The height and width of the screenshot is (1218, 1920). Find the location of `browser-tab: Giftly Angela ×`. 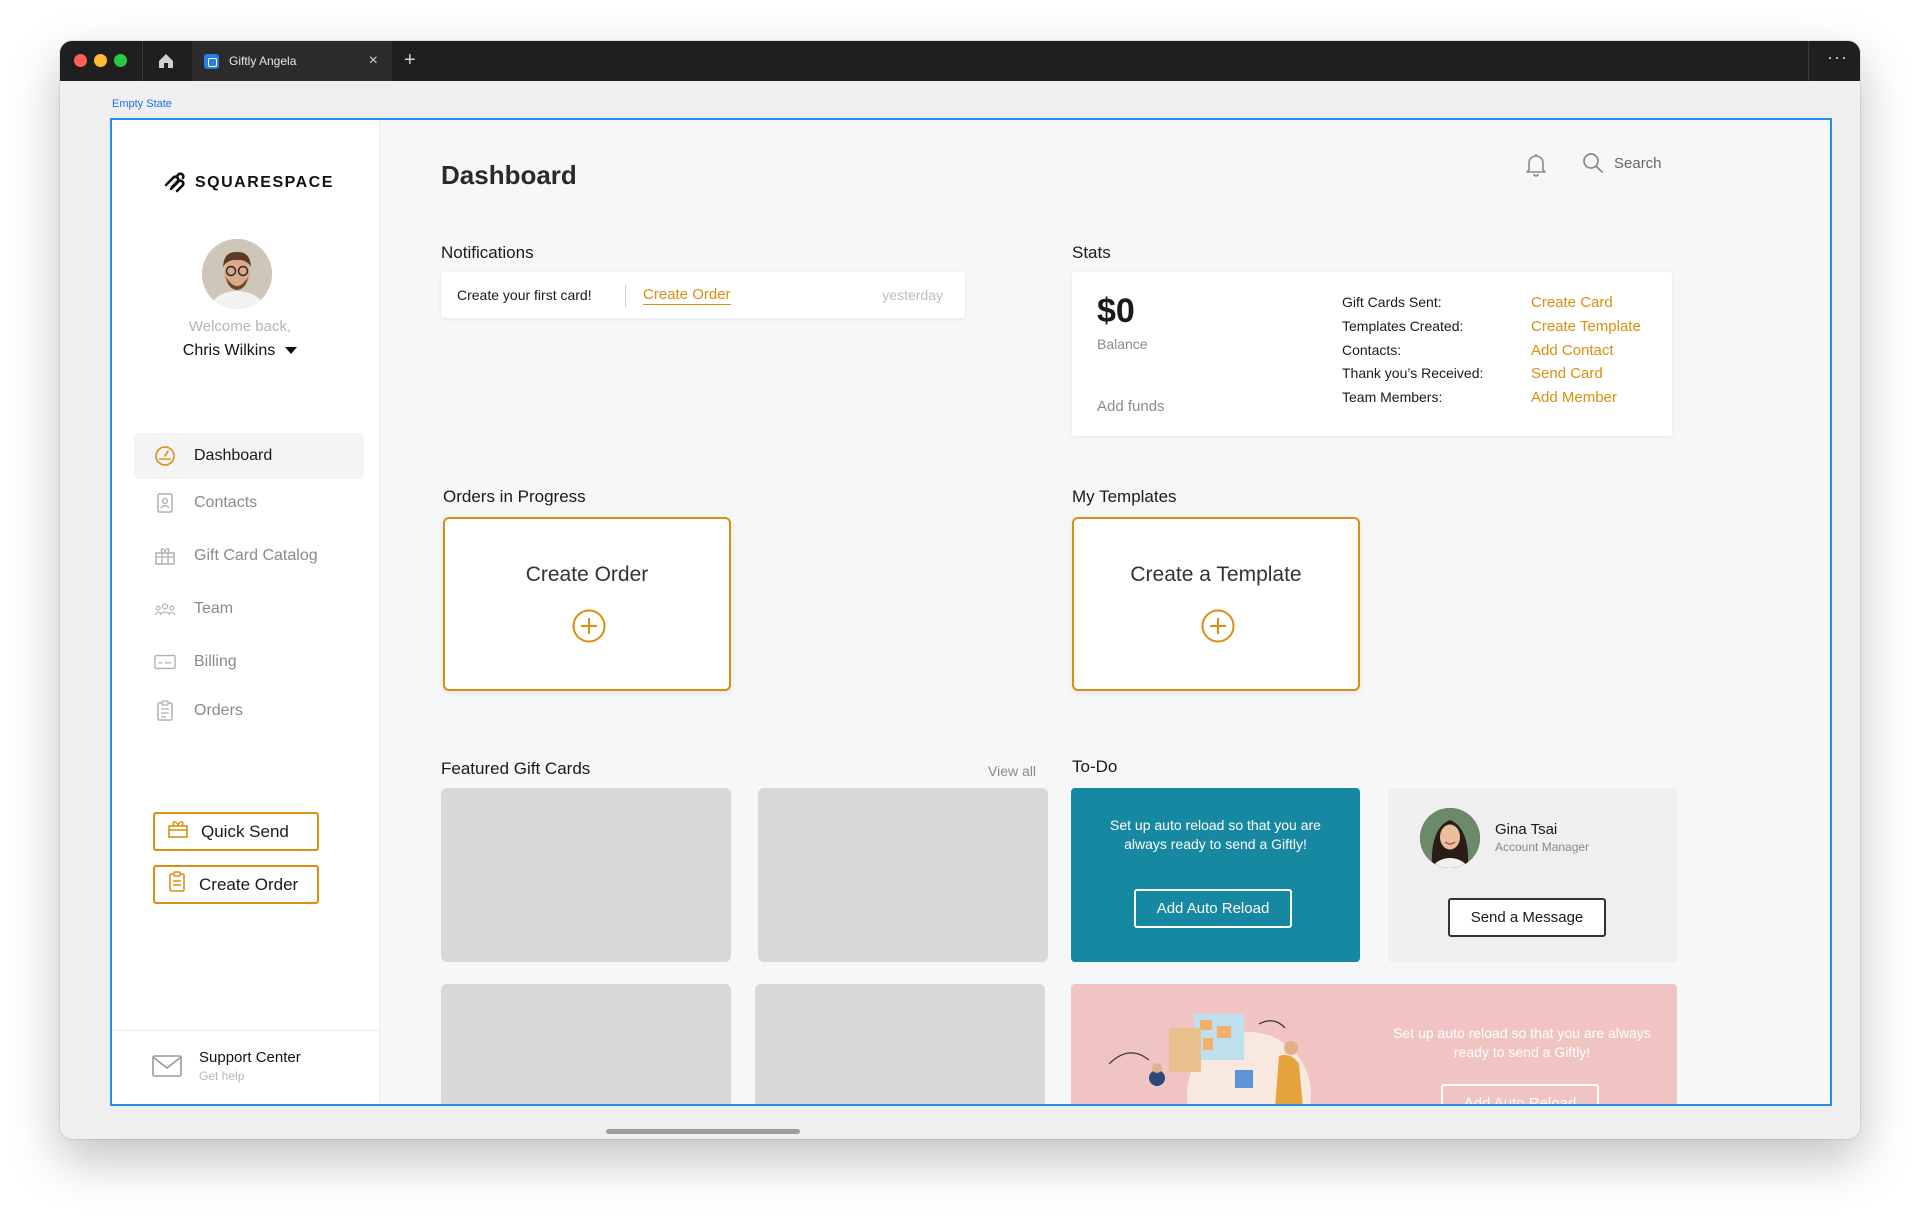

browser-tab: Giftly Angela × is located at coordinates (292, 61).